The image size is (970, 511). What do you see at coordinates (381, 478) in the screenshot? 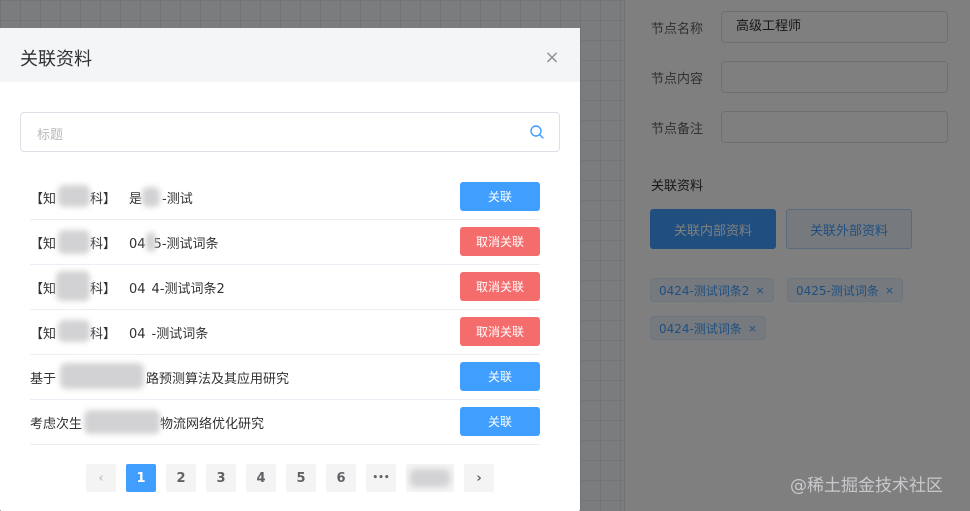
I see `more-pages-button: •••` at bounding box center [381, 478].